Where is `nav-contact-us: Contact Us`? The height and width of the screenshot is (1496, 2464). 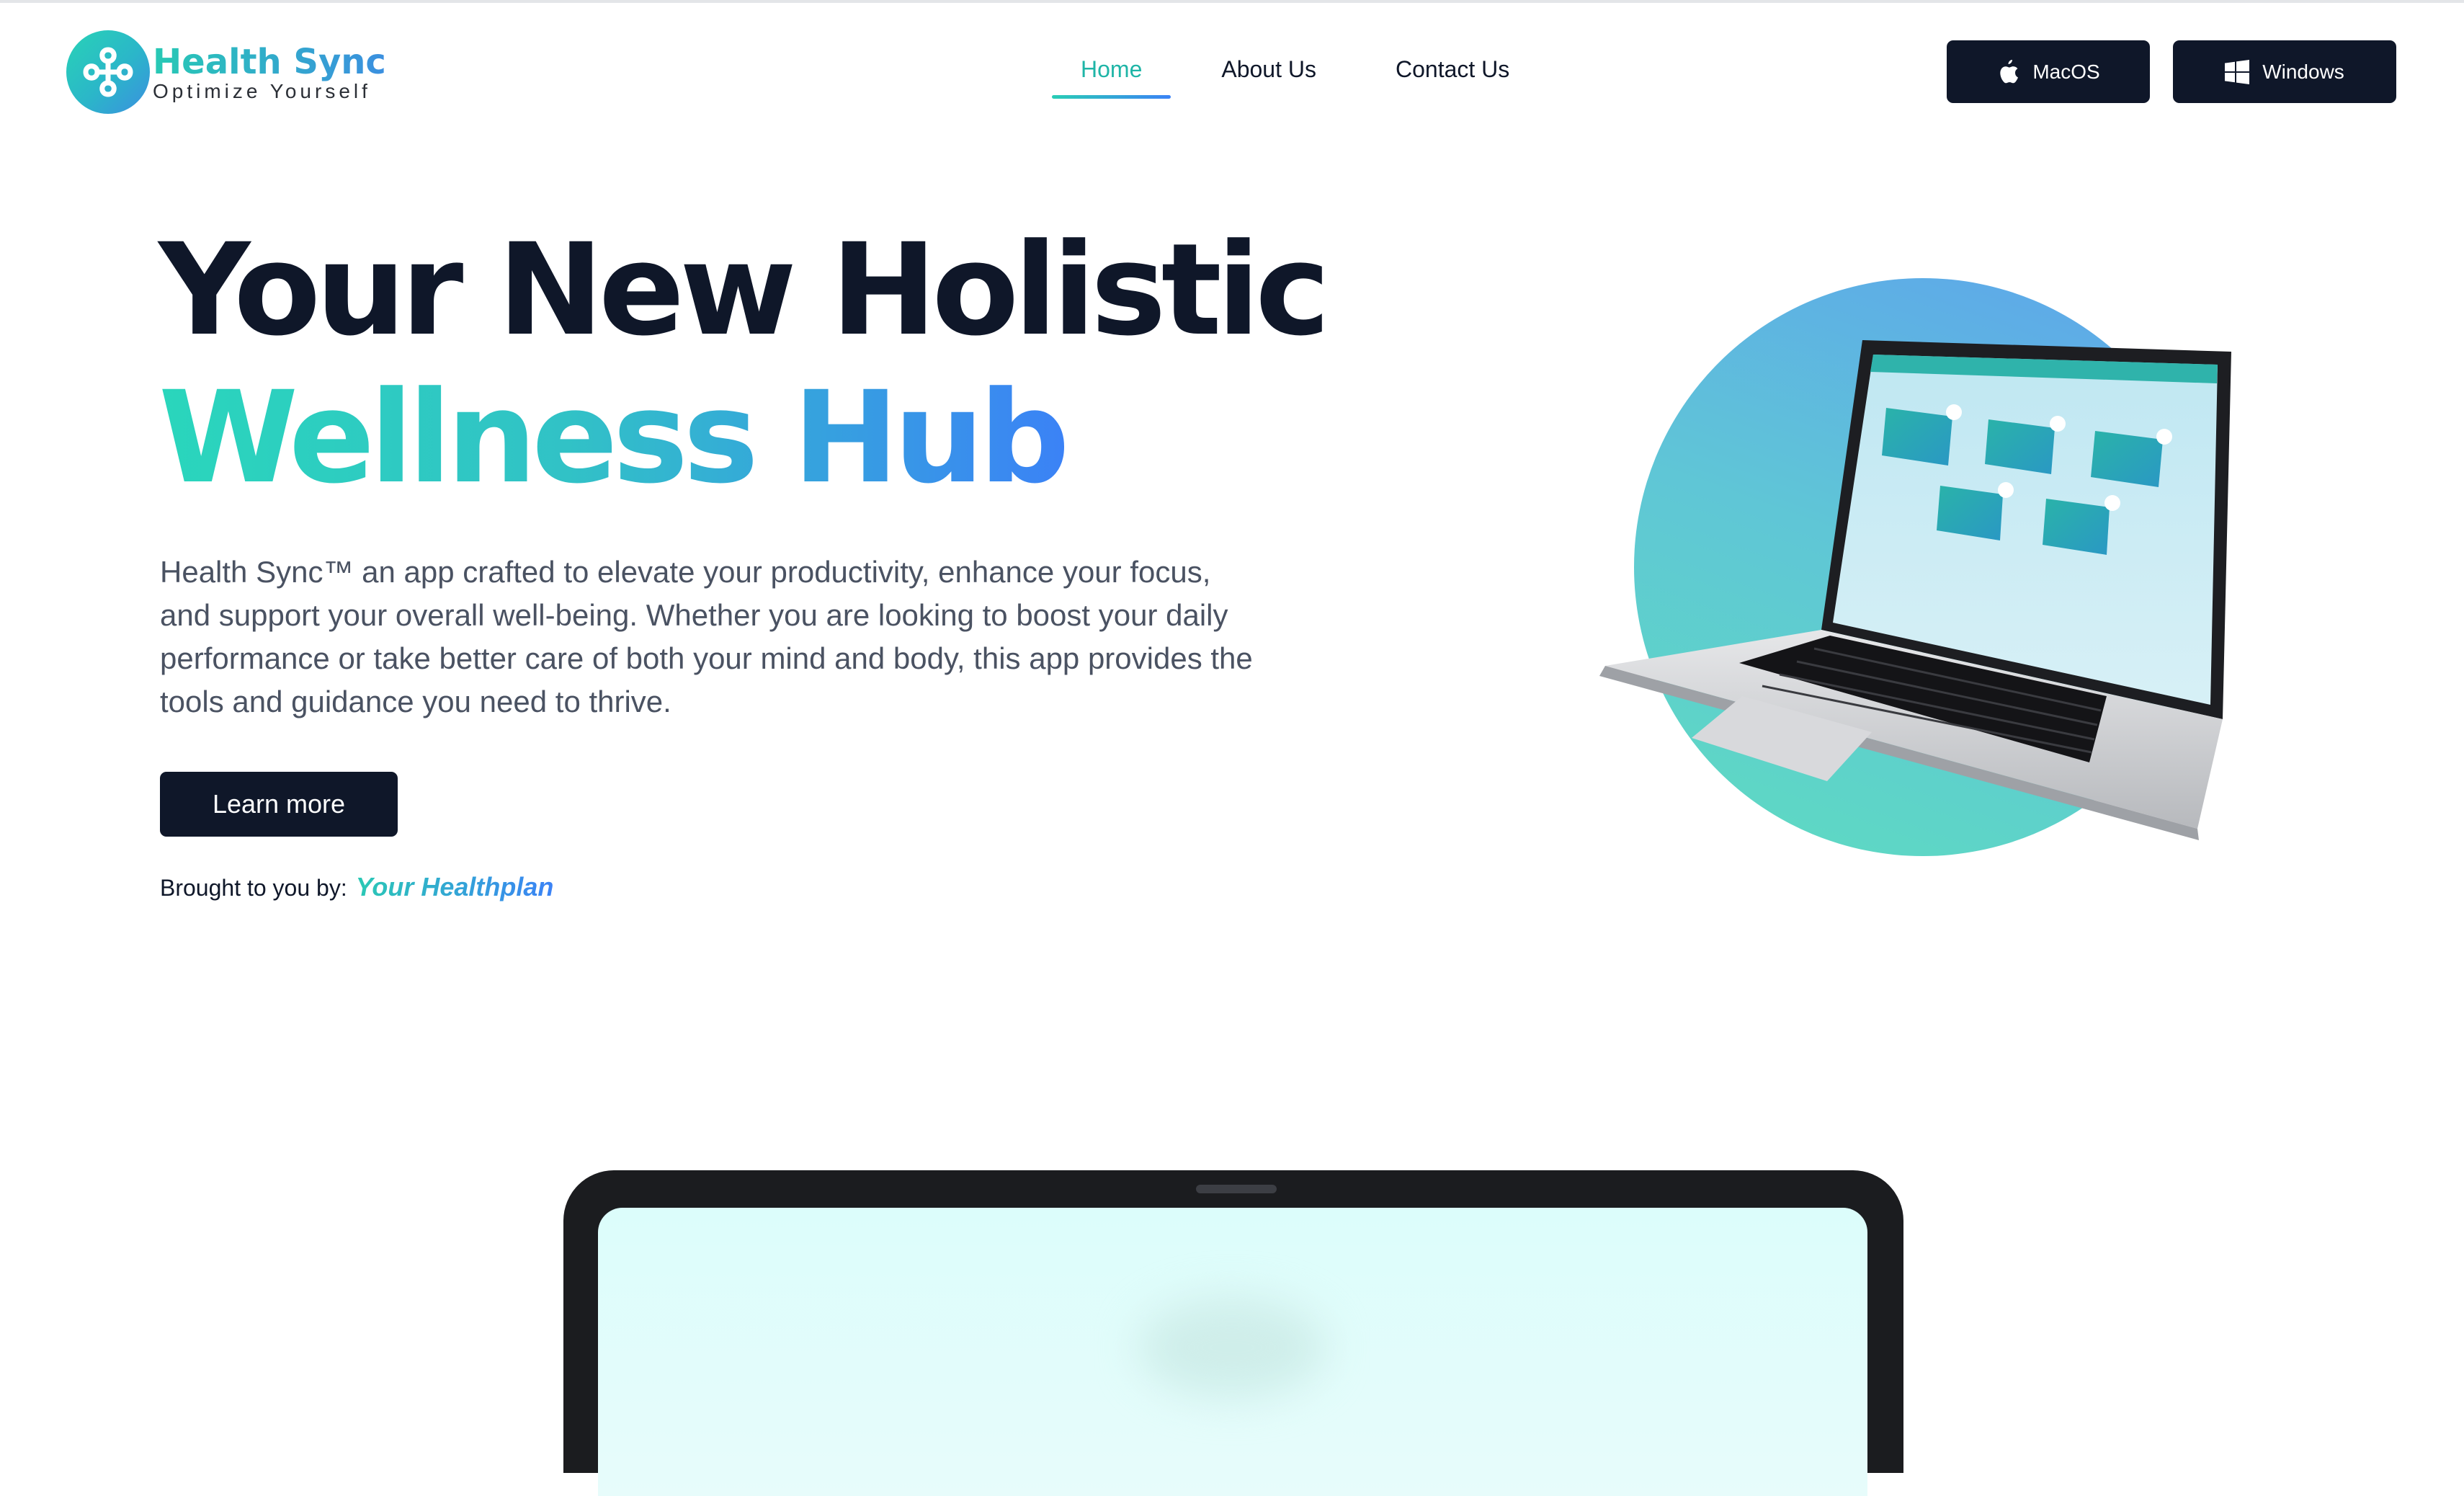 nav-contact-us: Contact Us is located at coordinates (1452, 74).